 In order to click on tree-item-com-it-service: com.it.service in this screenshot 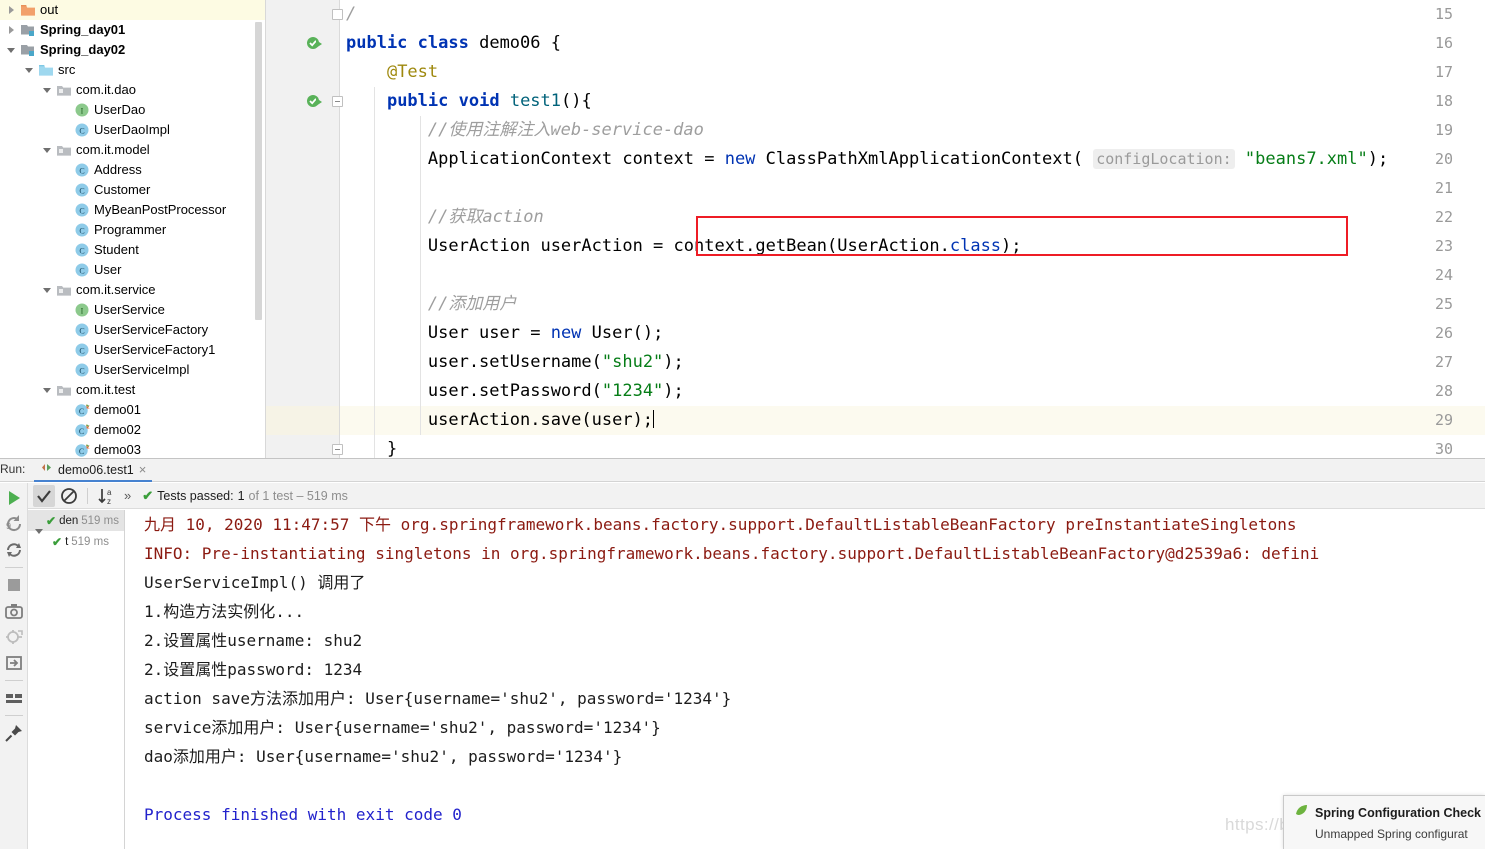, I will do `click(133, 290)`.